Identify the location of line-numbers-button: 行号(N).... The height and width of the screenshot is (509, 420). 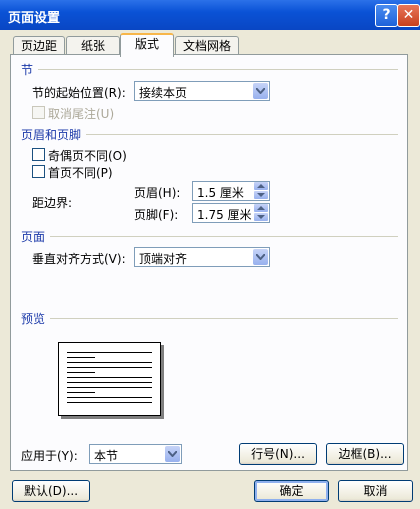
(278, 454).